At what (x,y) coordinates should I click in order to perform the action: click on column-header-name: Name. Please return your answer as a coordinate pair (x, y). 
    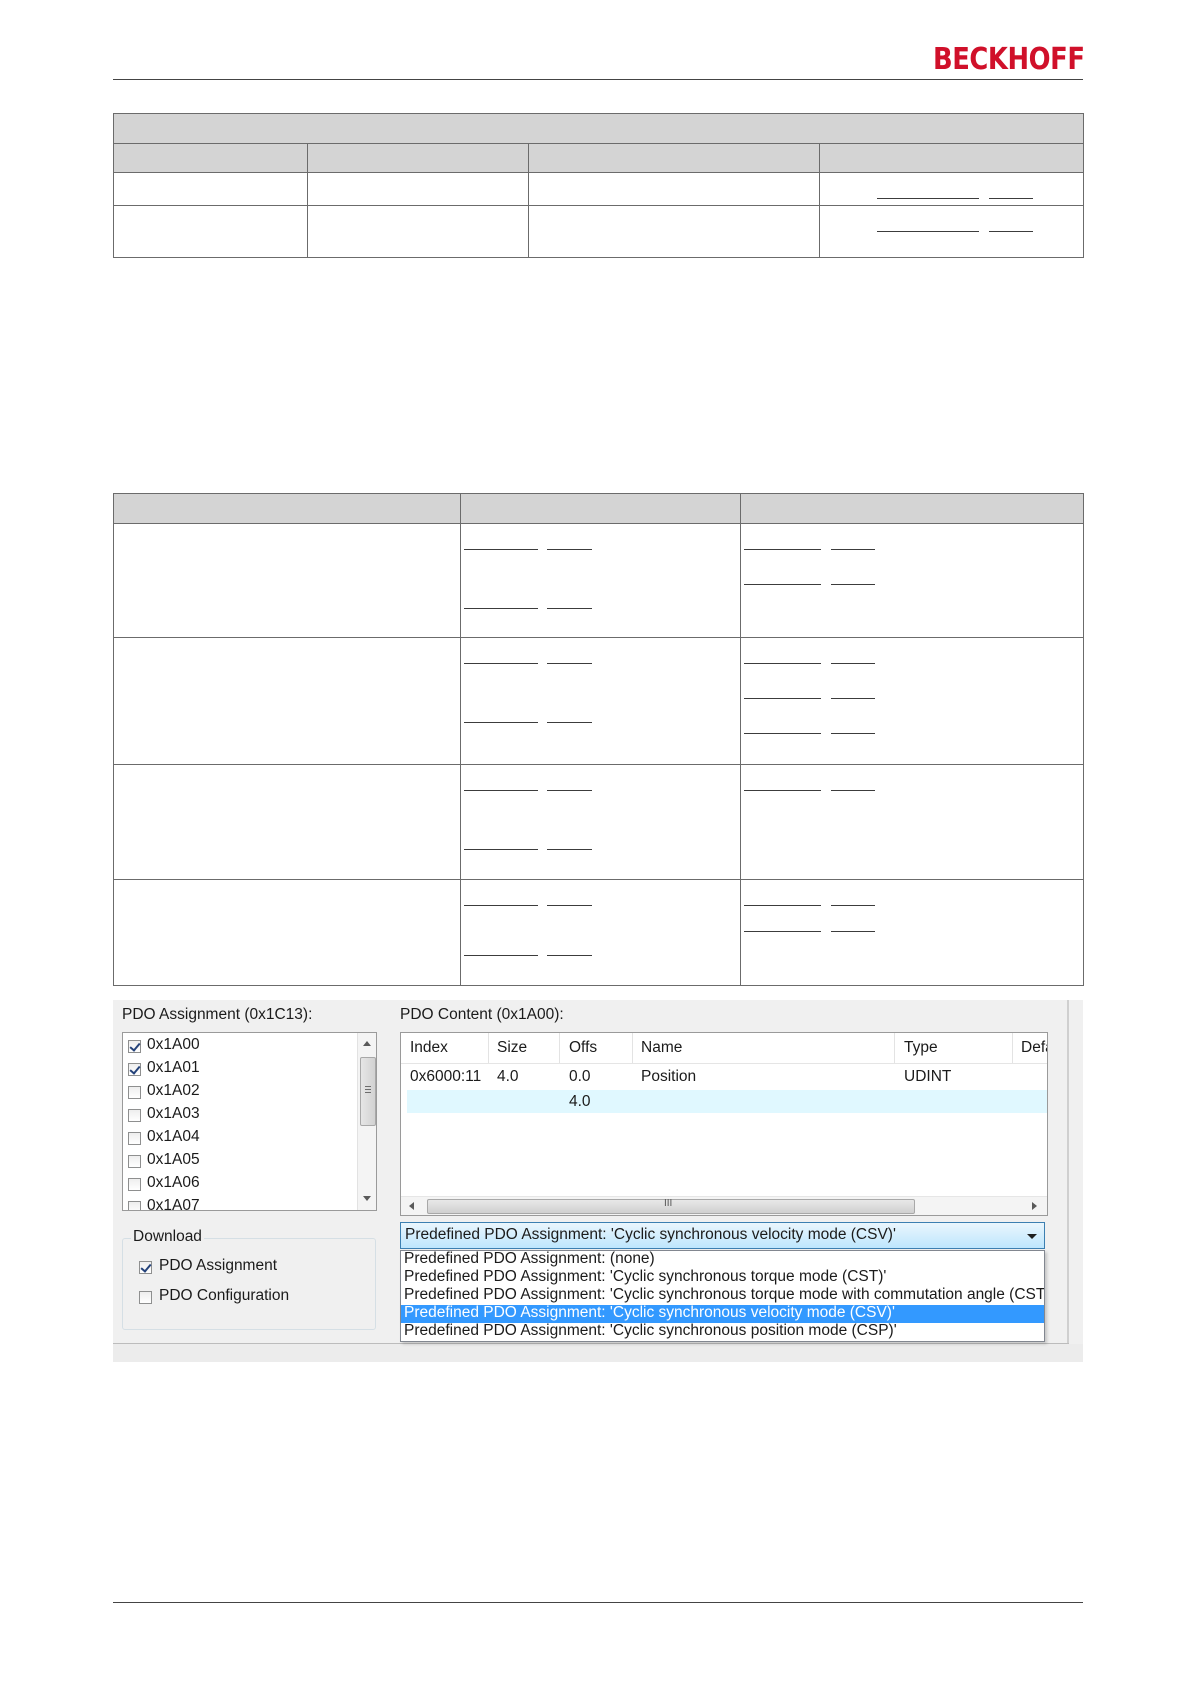
    Looking at the image, I should click on (763, 1048).